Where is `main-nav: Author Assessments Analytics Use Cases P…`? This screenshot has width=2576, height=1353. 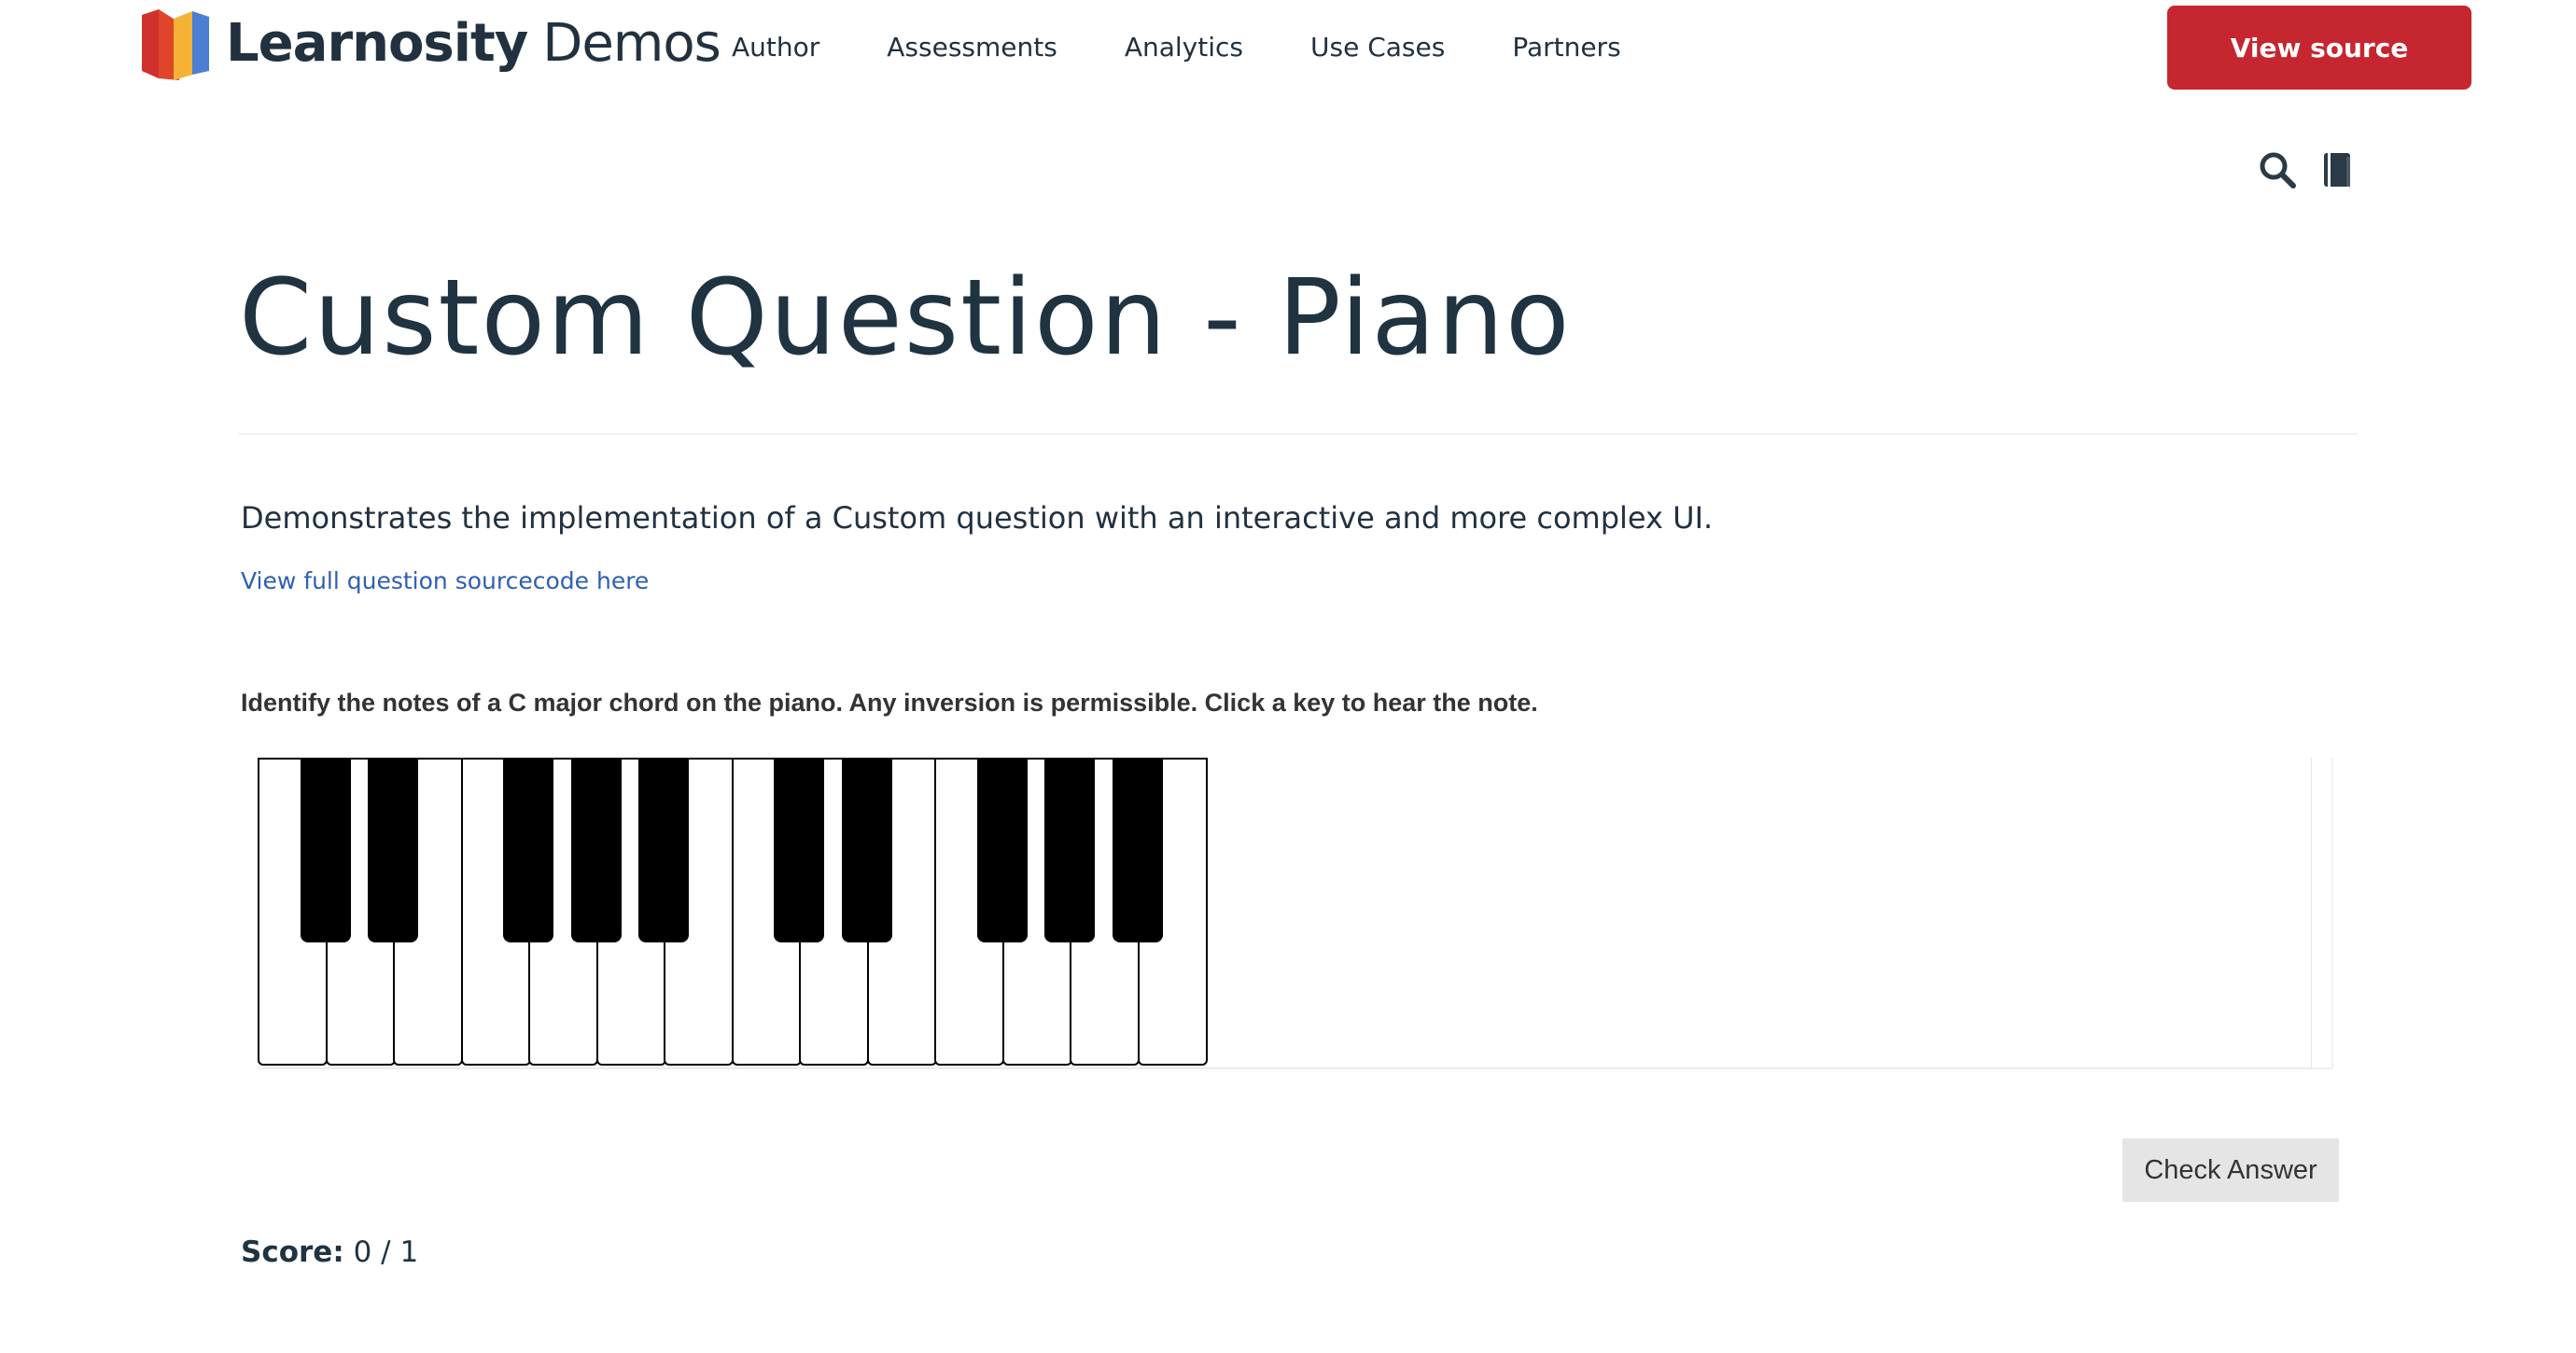
main-nav: Author Assessments Analytics Use Cases P… is located at coordinates (1210, 47).